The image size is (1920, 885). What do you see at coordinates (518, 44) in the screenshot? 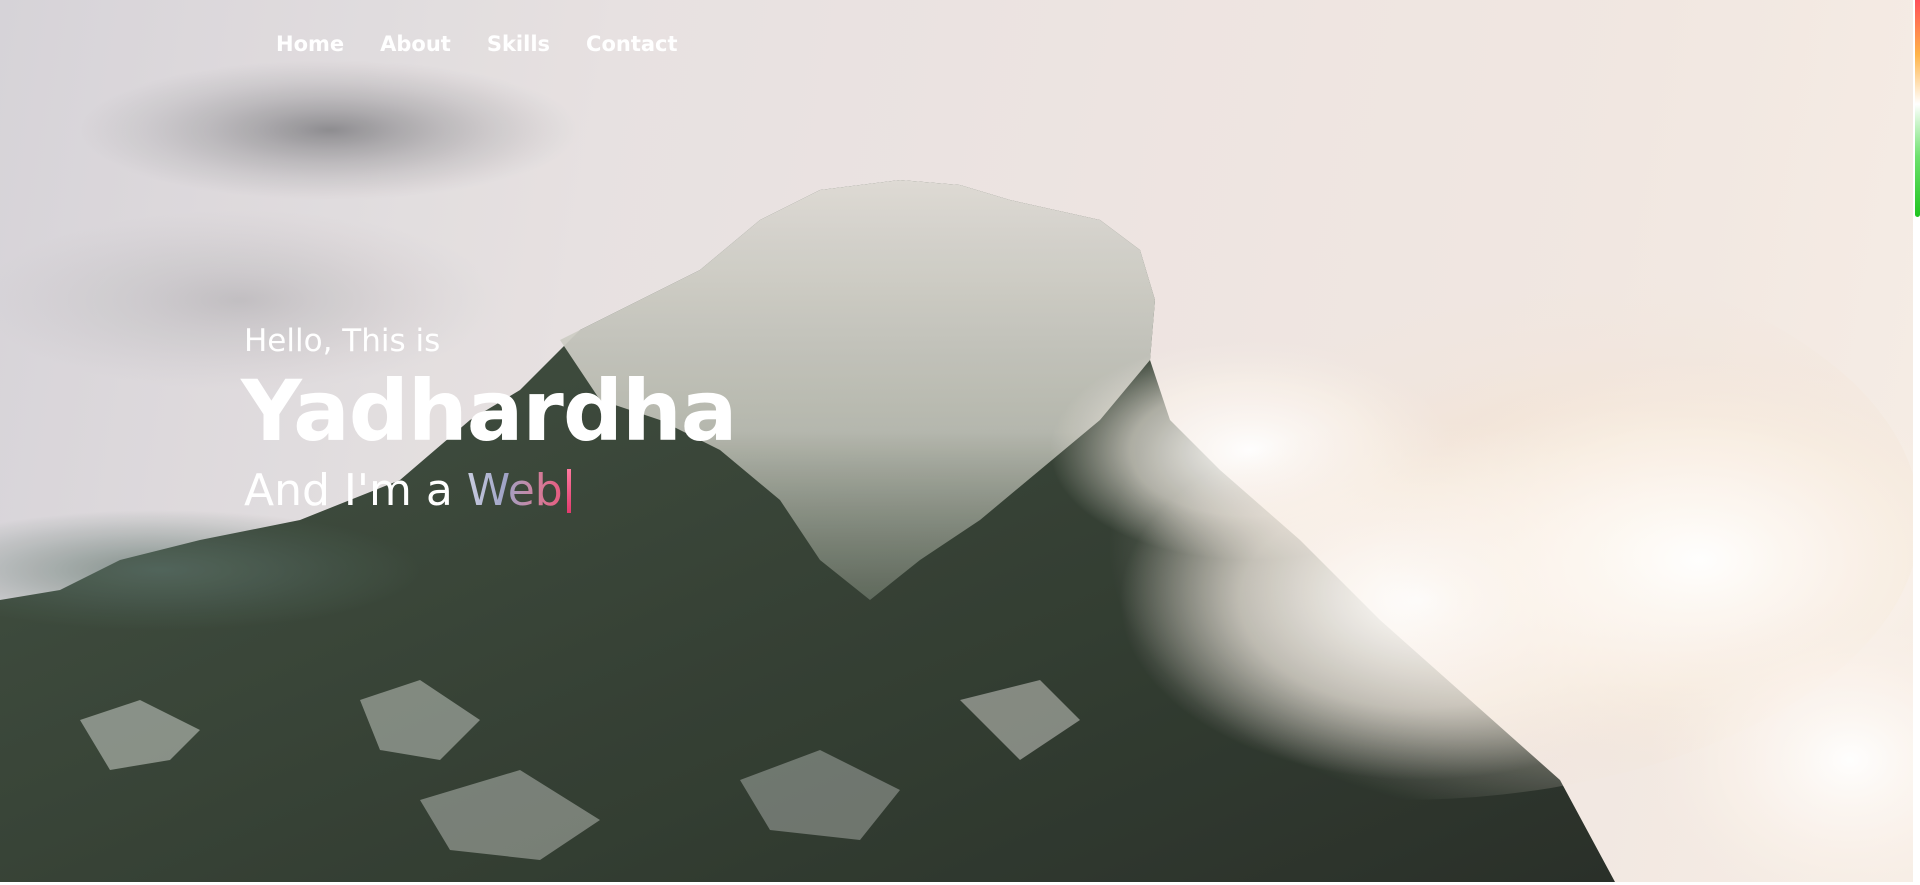
I see `nav-link-skills: Skills` at bounding box center [518, 44].